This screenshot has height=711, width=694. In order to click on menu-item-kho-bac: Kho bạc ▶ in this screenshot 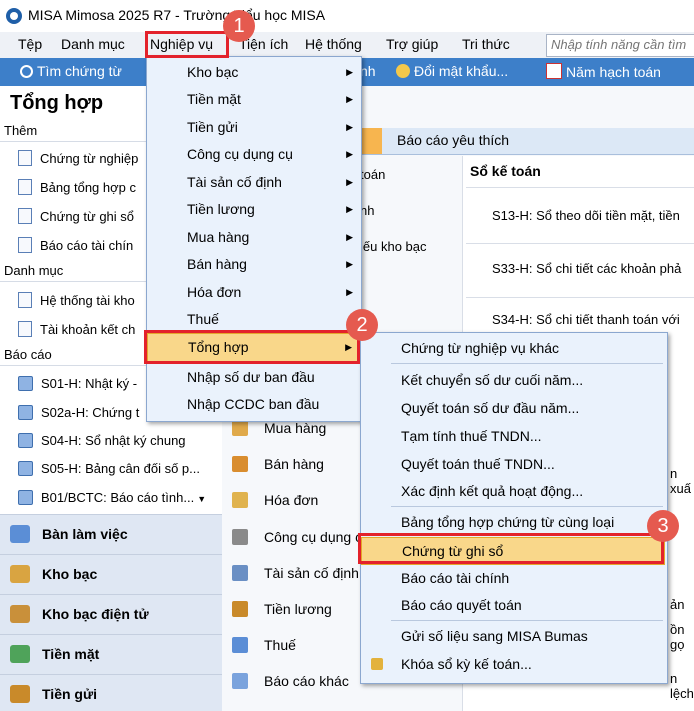, I will do `click(253, 72)`.